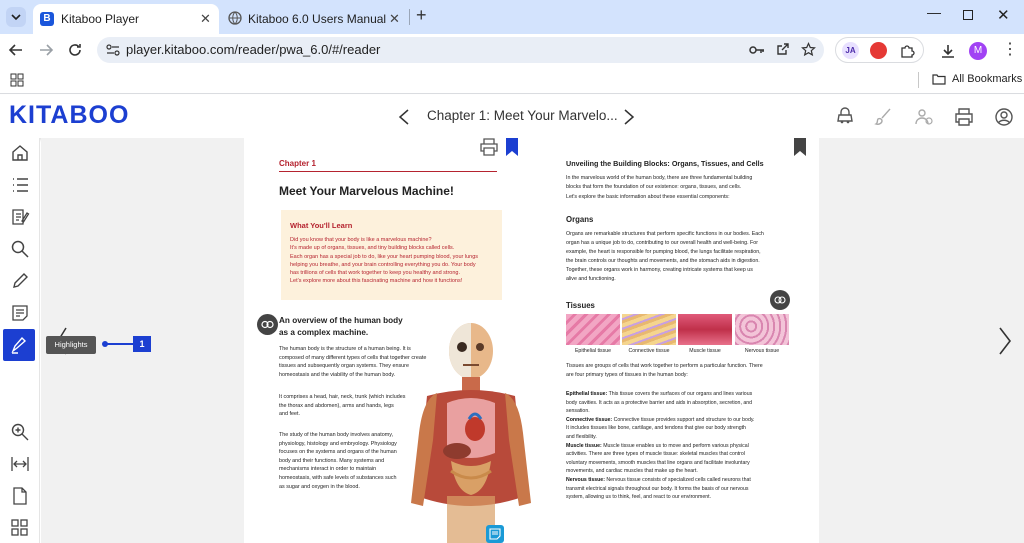 The height and width of the screenshot is (543, 1024). I want to click on notes-edit-icon, so click(20, 217).